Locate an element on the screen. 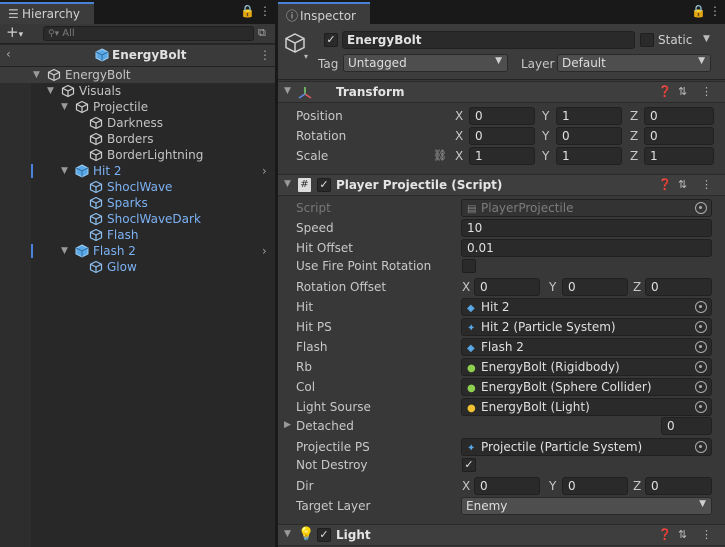  toggle-checkbox: ✓ is located at coordinates (469, 465).